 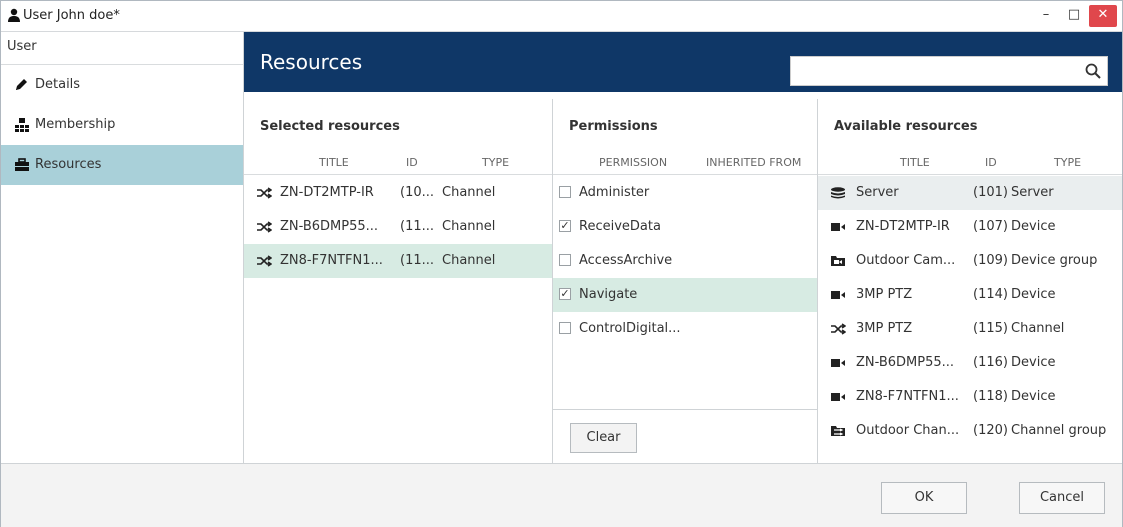 I want to click on permission-row: AccessArchive, so click(x=685, y=261).